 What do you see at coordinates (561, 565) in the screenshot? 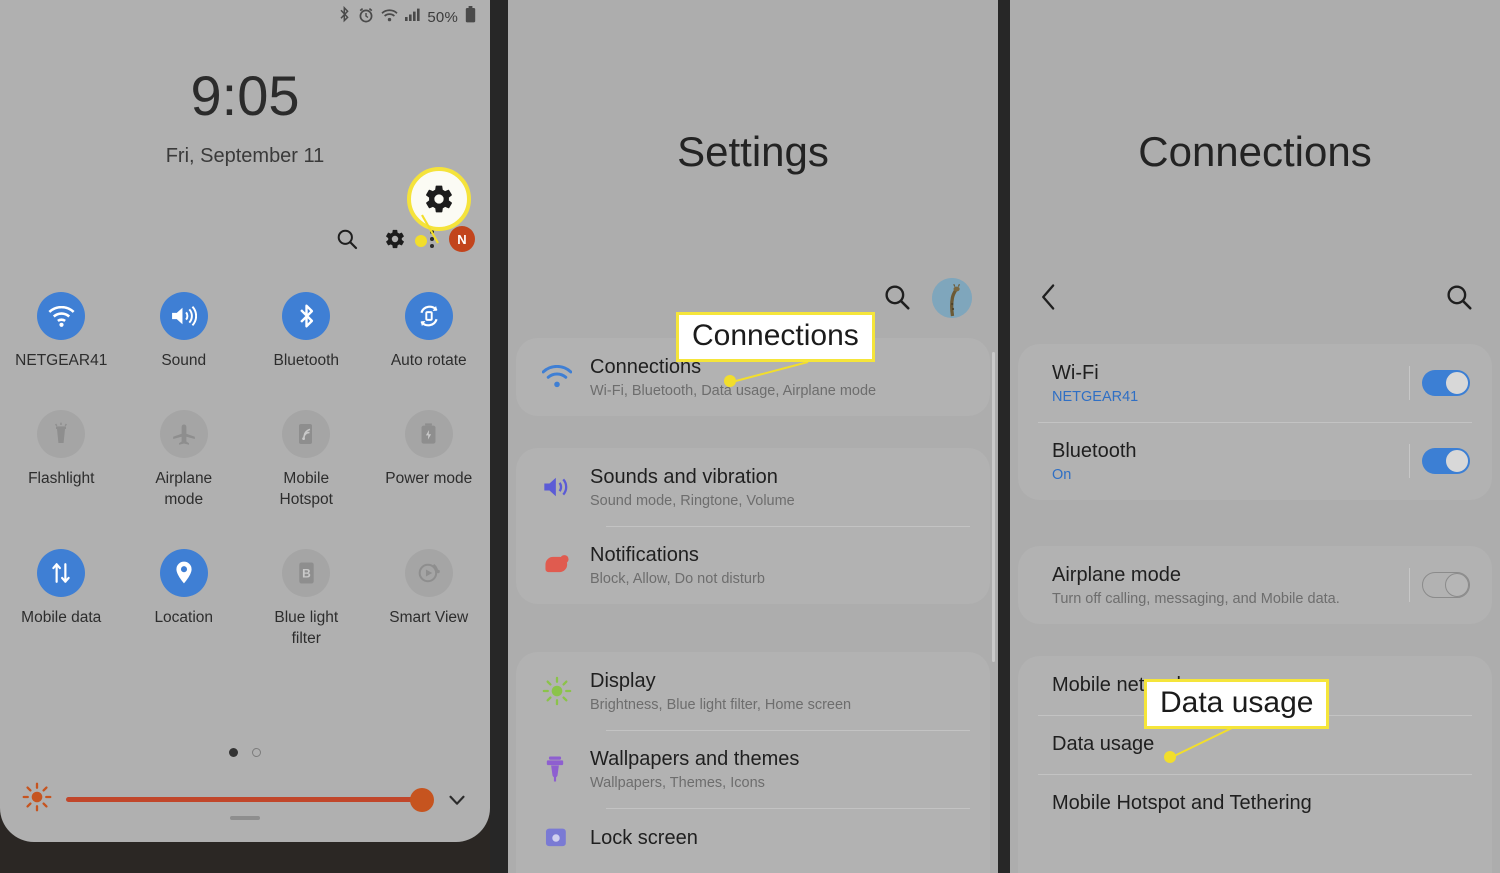
I see `notifications-icon` at bounding box center [561, 565].